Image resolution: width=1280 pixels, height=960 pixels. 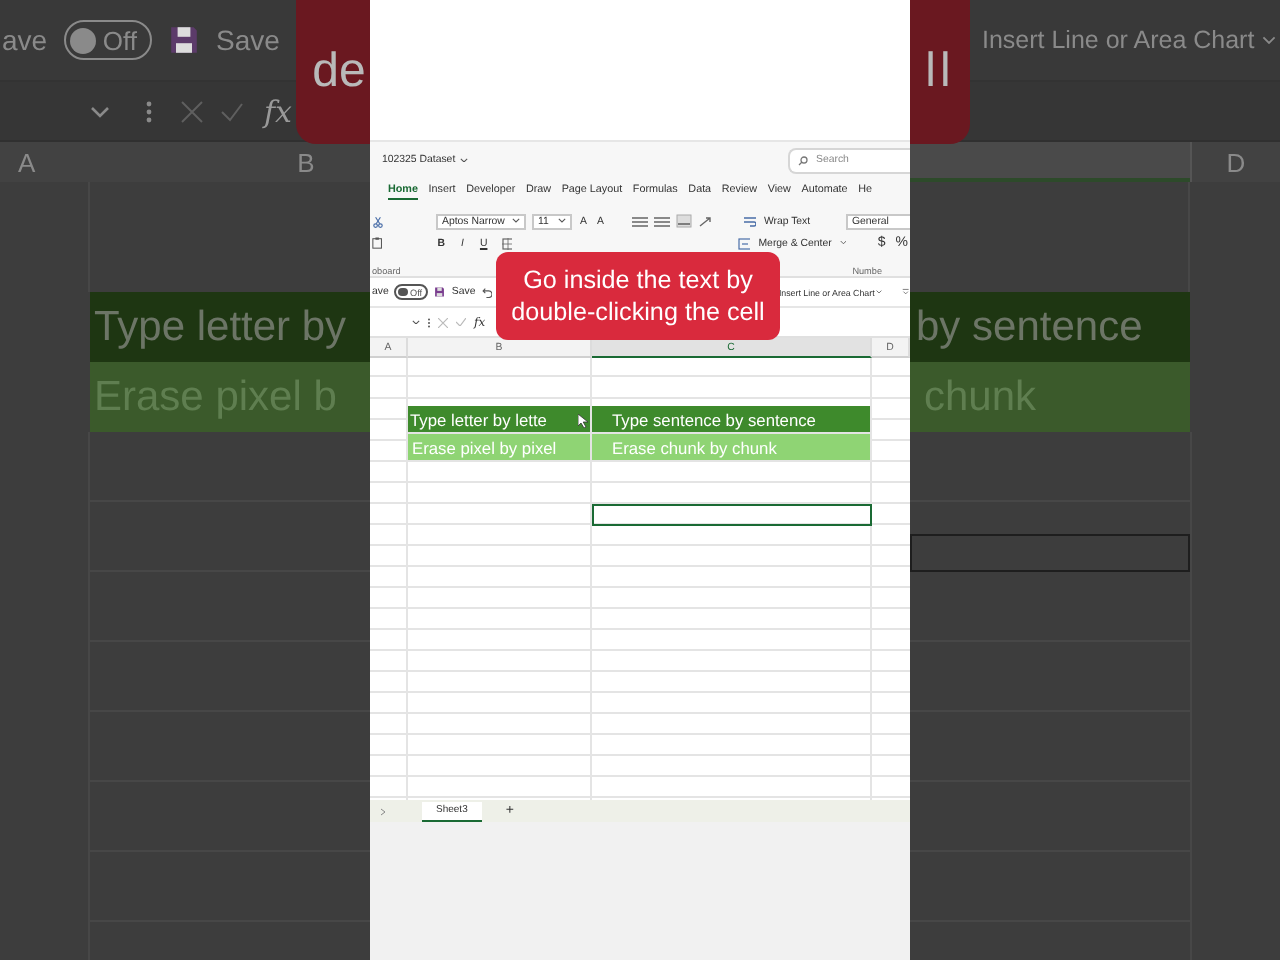 What do you see at coordinates (749, 221) in the screenshot?
I see `wrap-text-icon` at bounding box center [749, 221].